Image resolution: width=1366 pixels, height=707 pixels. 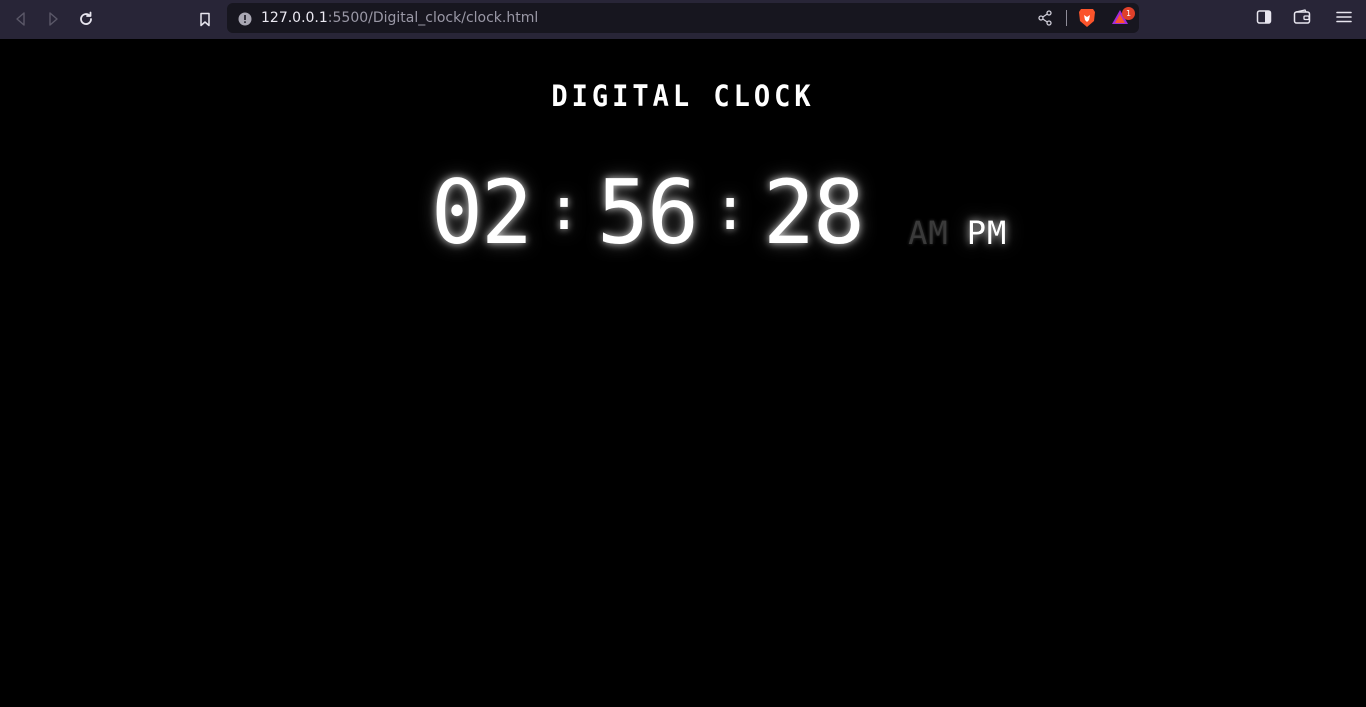 What do you see at coordinates (245, 20) in the screenshot?
I see `info-icon` at bounding box center [245, 20].